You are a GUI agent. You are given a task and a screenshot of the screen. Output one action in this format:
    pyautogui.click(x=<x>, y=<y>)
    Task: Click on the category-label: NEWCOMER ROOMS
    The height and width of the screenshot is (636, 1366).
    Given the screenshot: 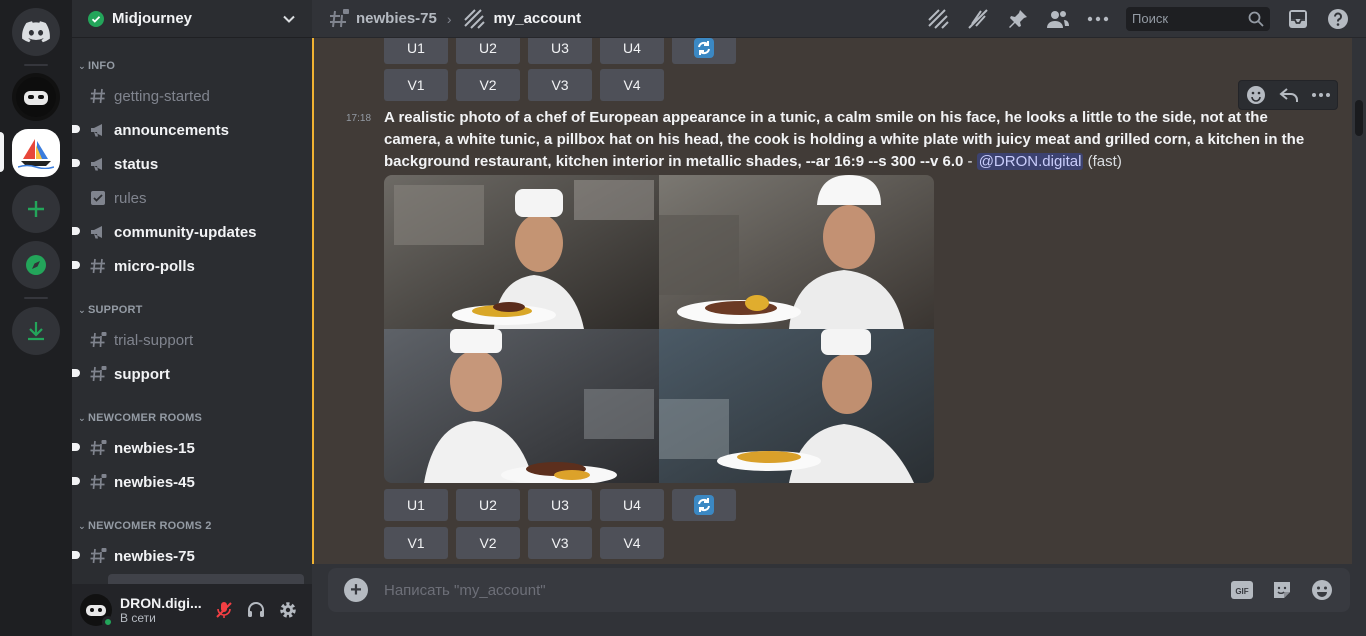 What is the action you would take?
    pyautogui.click(x=145, y=418)
    